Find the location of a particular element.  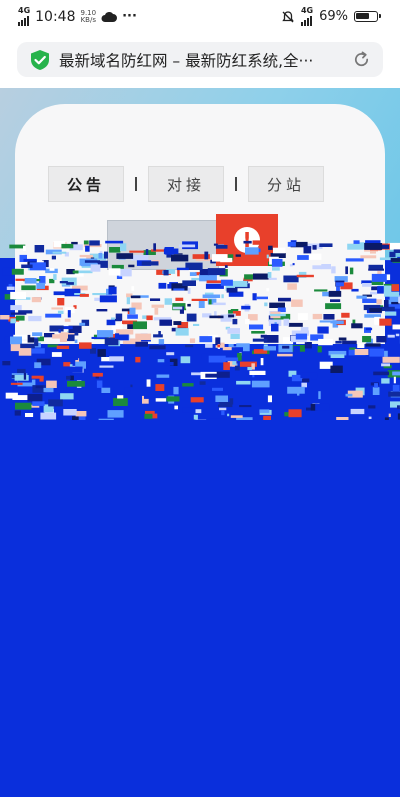

battery-icon is located at coordinates (367, 16).